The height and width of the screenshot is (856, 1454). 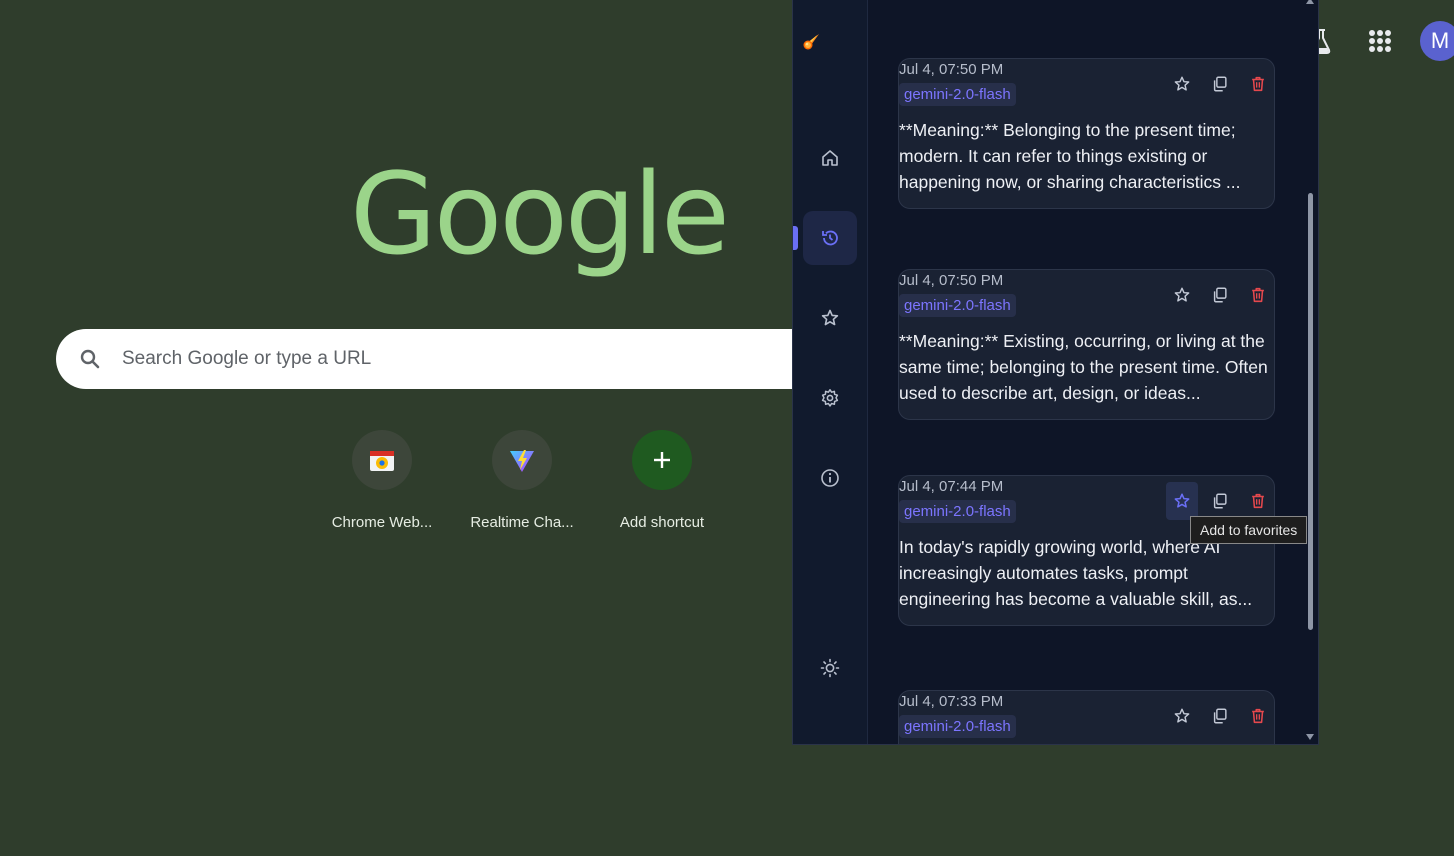 I want to click on plus-icon, so click(x=662, y=460).